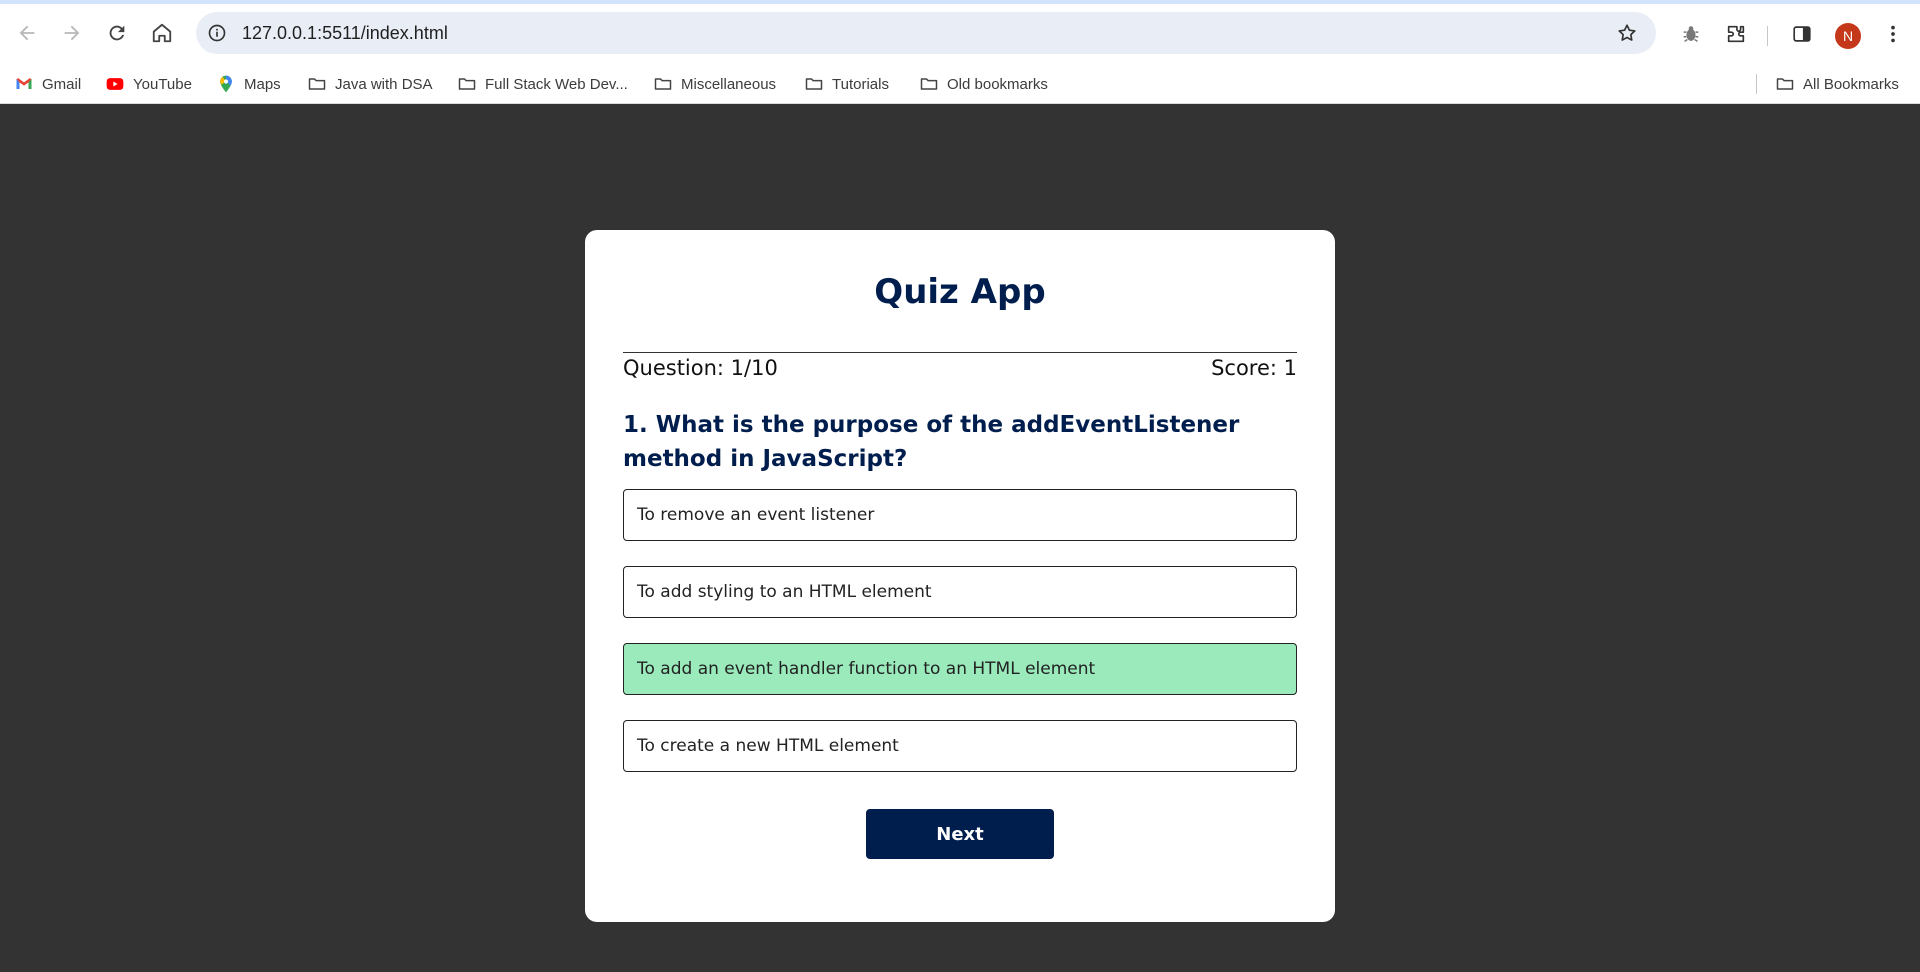 Image resolution: width=1920 pixels, height=972 pixels. Describe the element at coordinates (756, 515) in the screenshot. I see `answer-label: To remove an event listener` at that location.